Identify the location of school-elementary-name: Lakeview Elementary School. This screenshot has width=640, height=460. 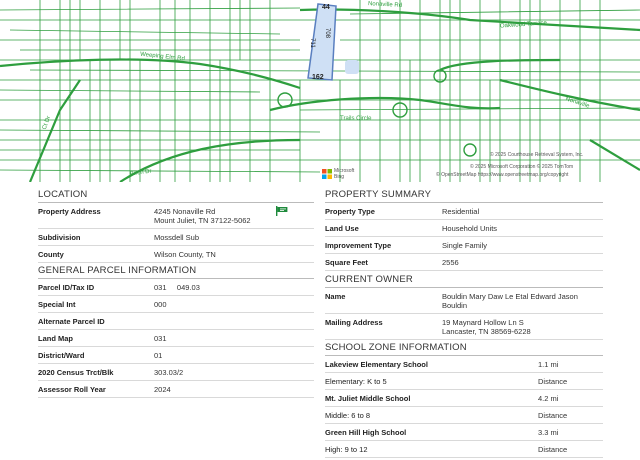
(376, 364).